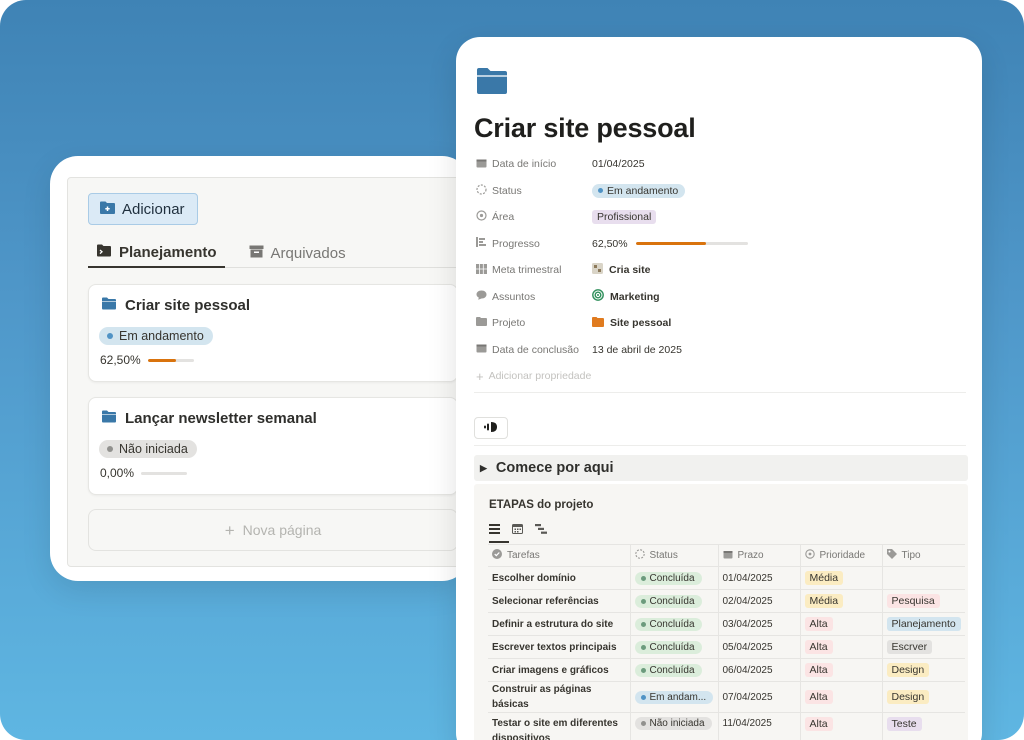  What do you see at coordinates (273, 333) in the screenshot?
I see `project-card: Criar site pessoal Em andamento 62,50%` at bounding box center [273, 333].